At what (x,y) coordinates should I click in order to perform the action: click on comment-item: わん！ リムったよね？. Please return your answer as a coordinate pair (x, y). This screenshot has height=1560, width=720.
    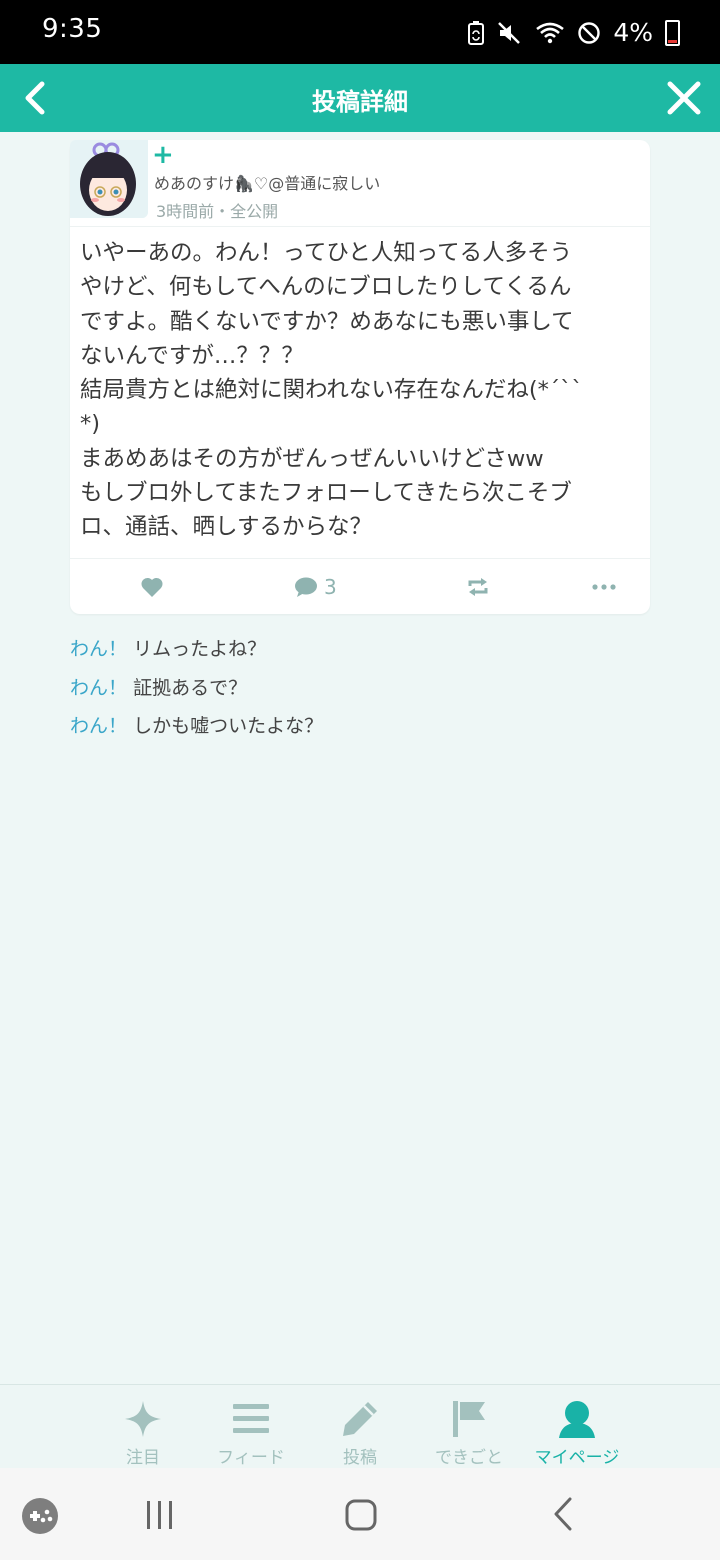
    Looking at the image, I should click on (370, 653).